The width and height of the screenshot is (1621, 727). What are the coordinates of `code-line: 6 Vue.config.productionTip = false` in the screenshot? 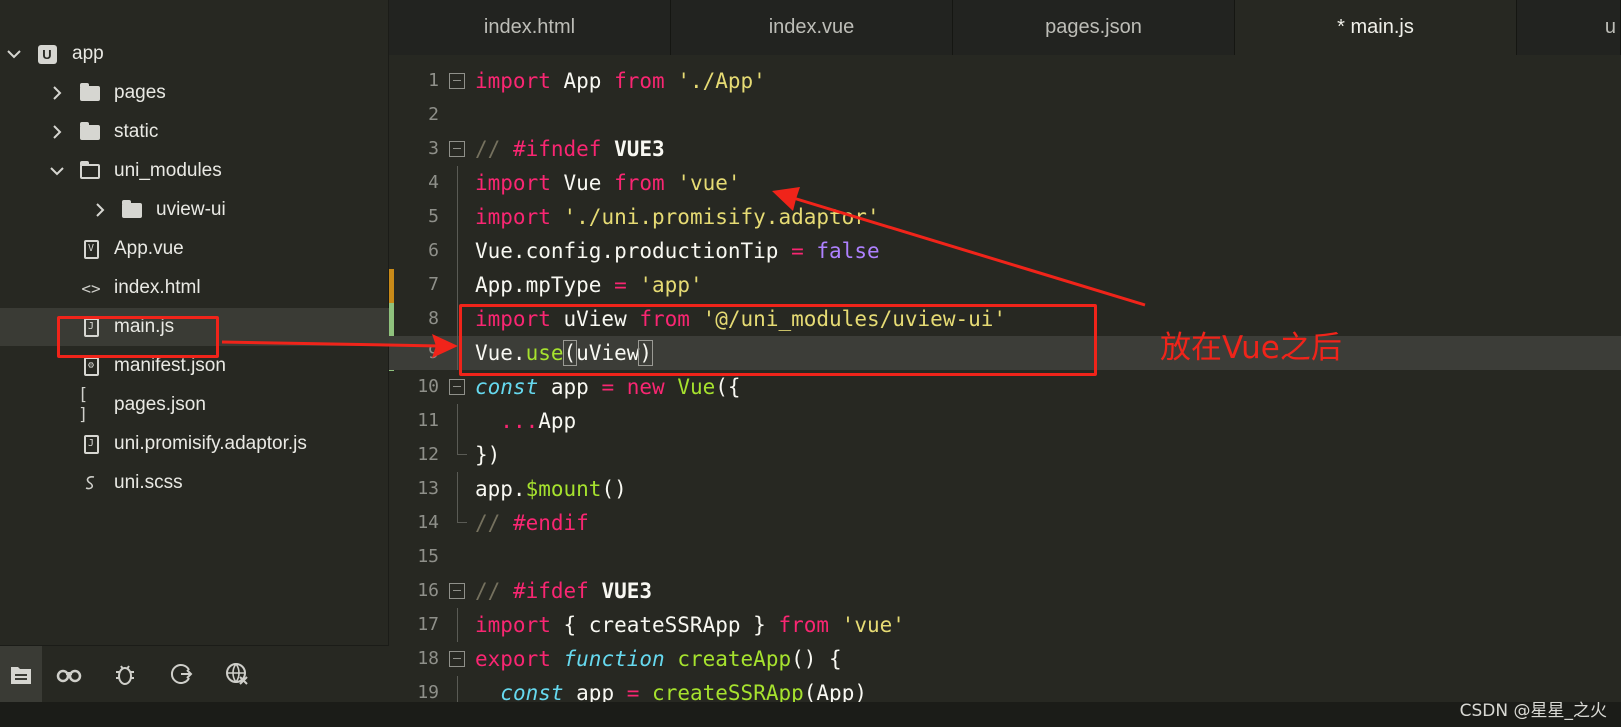 It's located at (1005, 251).